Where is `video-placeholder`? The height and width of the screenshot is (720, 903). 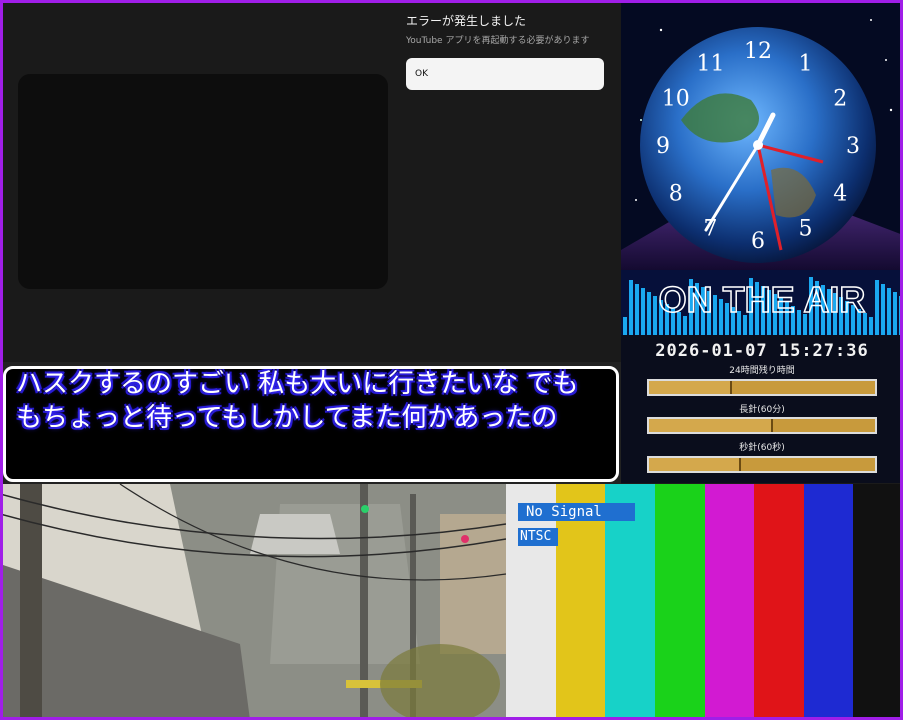
video-placeholder is located at coordinates (203, 181).